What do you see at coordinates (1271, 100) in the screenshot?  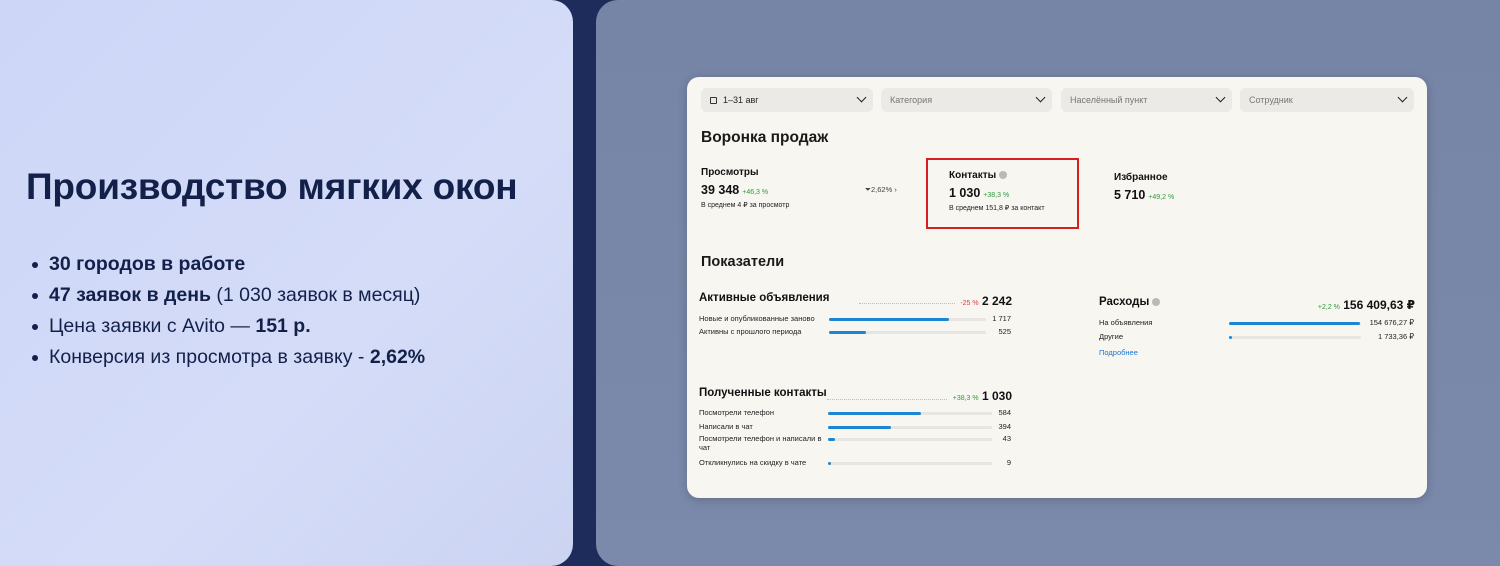 I see `employee-filter-placeholder: Сотрудник` at bounding box center [1271, 100].